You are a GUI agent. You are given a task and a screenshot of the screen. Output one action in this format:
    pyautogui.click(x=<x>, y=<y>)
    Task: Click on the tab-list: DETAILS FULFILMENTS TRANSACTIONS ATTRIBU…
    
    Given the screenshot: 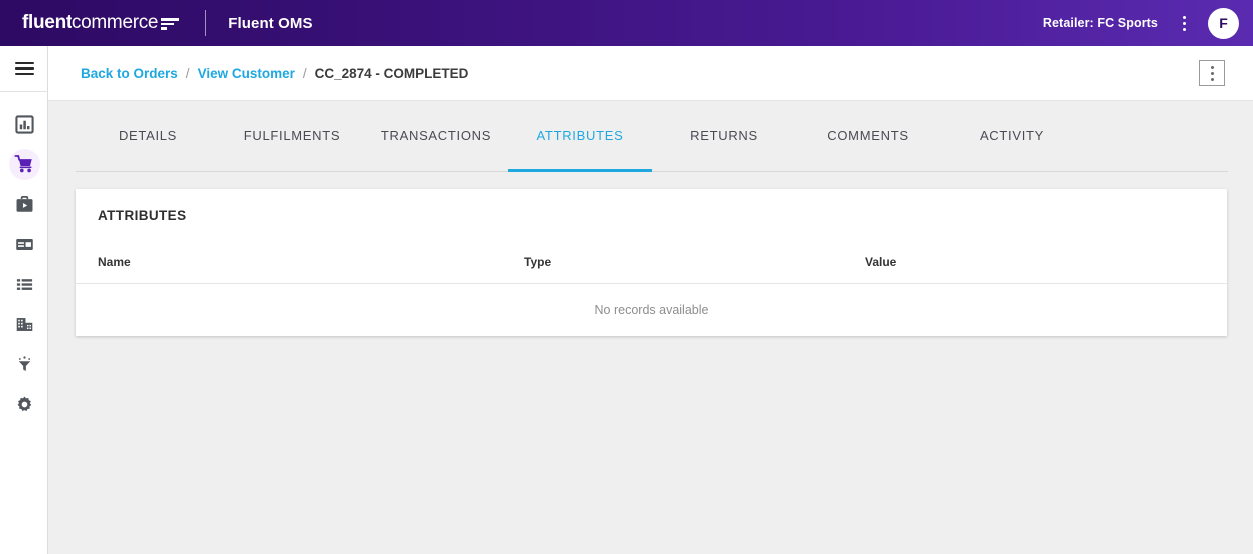 What is the action you would take?
    pyautogui.click(x=652, y=136)
    